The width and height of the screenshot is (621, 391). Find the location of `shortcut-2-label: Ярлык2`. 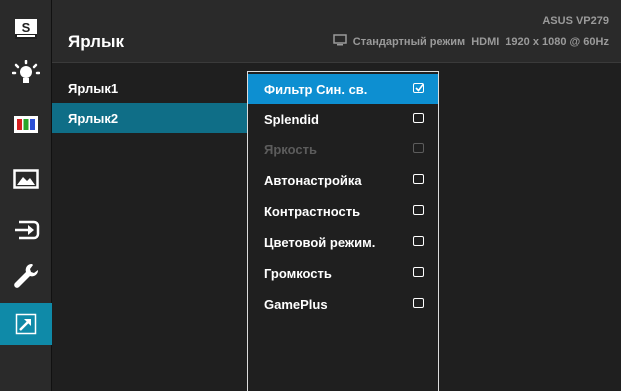

shortcut-2-label: Ярлык2 is located at coordinates (93, 118).